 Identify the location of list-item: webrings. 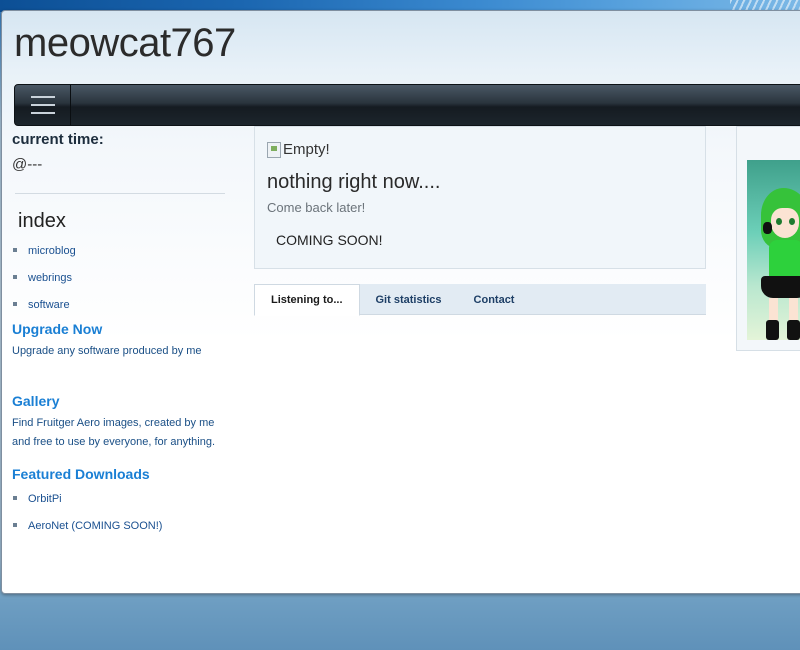
(119, 285).